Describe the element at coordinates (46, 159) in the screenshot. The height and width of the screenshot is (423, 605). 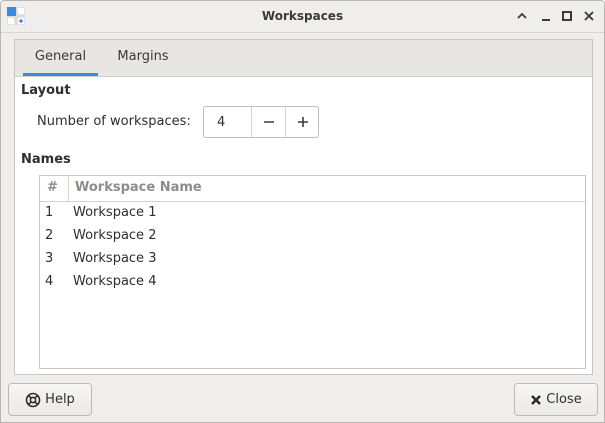
I see `names-heading: Names` at that location.